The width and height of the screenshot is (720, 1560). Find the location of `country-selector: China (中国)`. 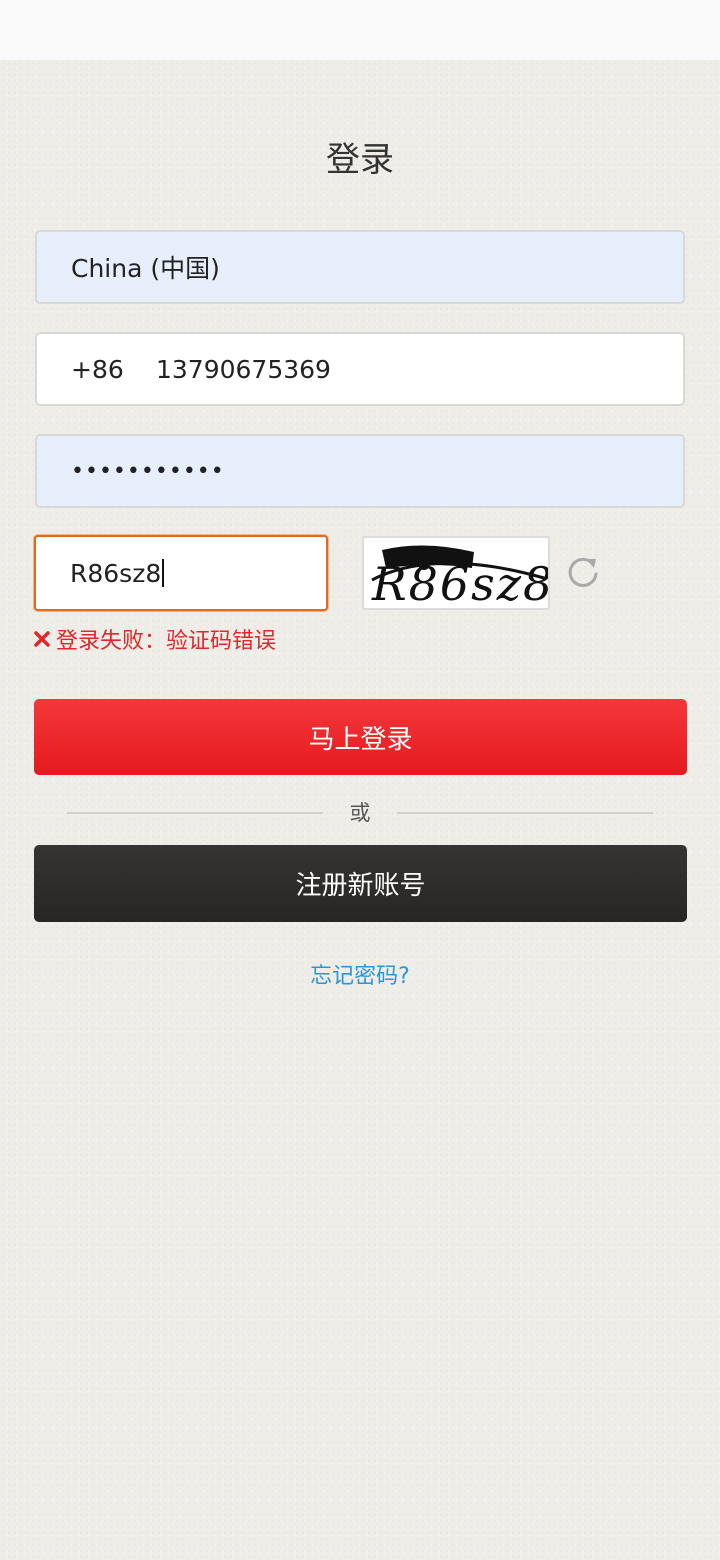

country-selector: China (中国) is located at coordinates (360, 267).